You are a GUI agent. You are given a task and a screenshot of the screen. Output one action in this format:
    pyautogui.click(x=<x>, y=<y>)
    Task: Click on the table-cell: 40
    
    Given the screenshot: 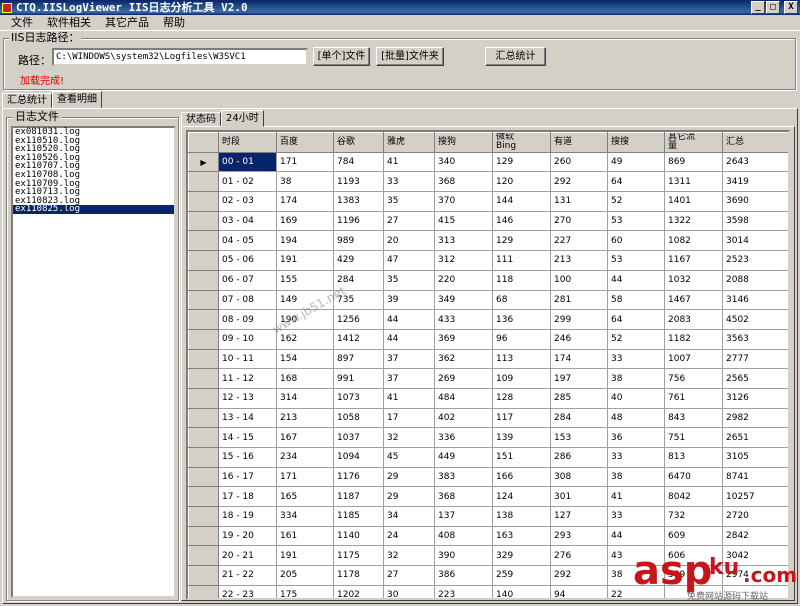 What is the action you would take?
    pyautogui.click(x=636, y=398)
    